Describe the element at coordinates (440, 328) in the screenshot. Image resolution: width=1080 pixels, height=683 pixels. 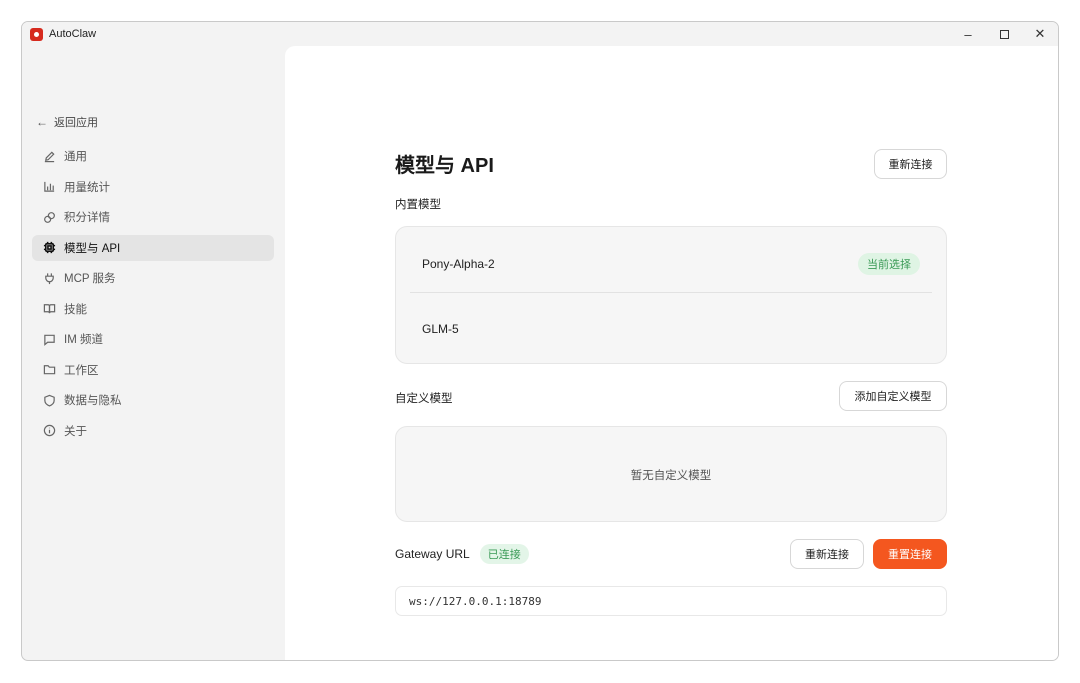
I see `model-name: GLM-5` at that location.